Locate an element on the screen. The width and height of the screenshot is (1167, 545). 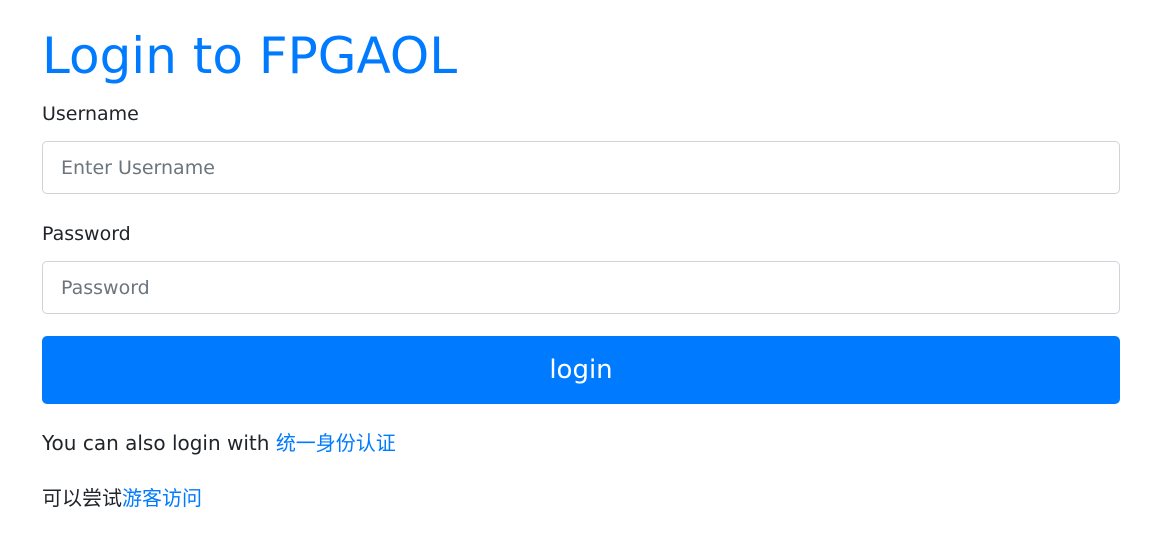
alt-login-line: You can also login with 统一身份认证 is located at coordinates (219, 443).